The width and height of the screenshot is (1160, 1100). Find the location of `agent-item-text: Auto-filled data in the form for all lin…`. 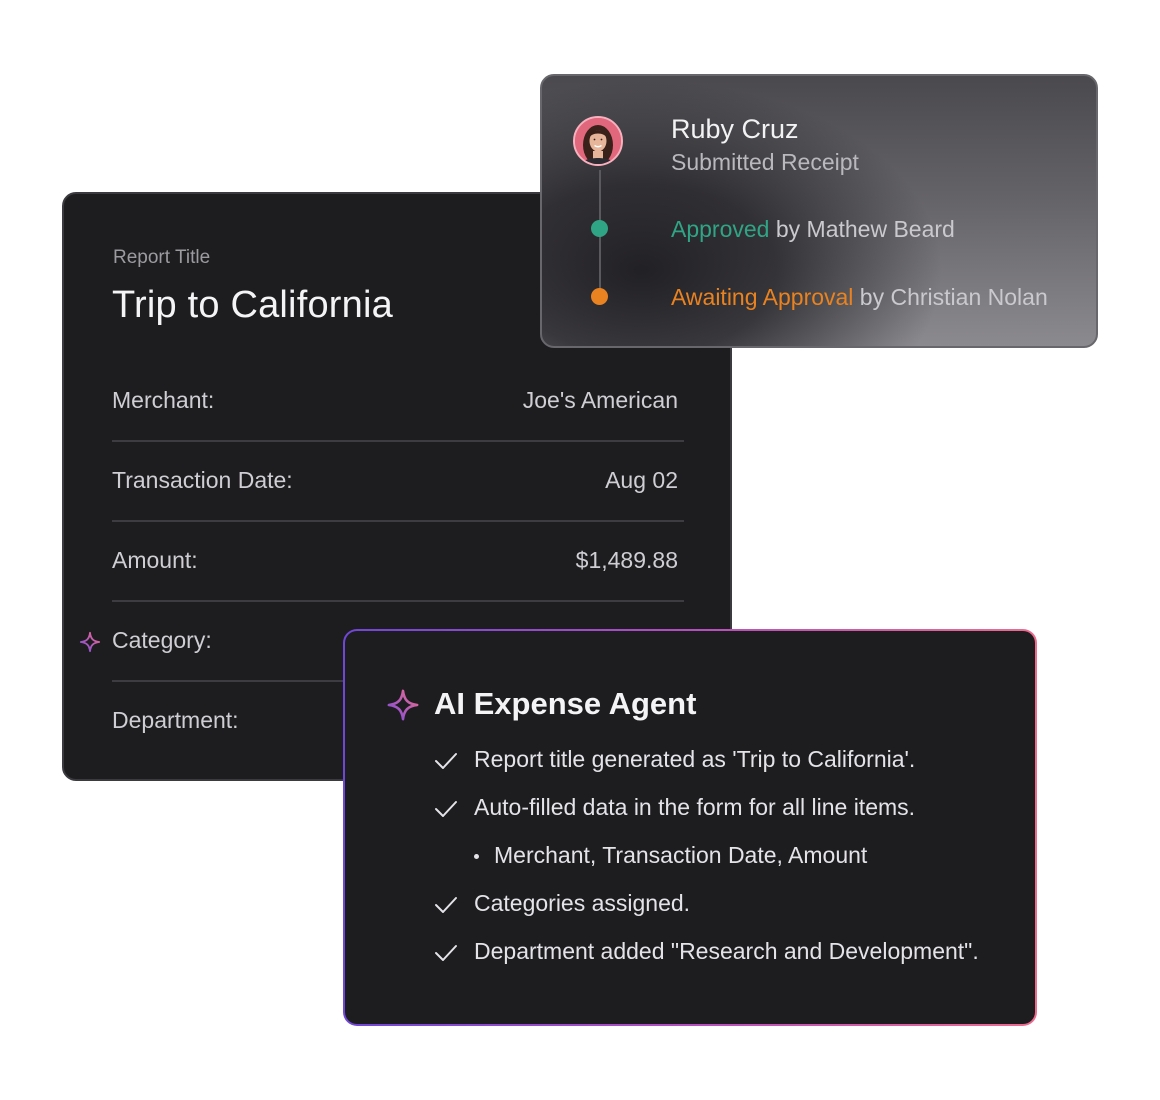

agent-item-text: Auto-filled data in the form for all lin… is located at coordinates (695, 807).